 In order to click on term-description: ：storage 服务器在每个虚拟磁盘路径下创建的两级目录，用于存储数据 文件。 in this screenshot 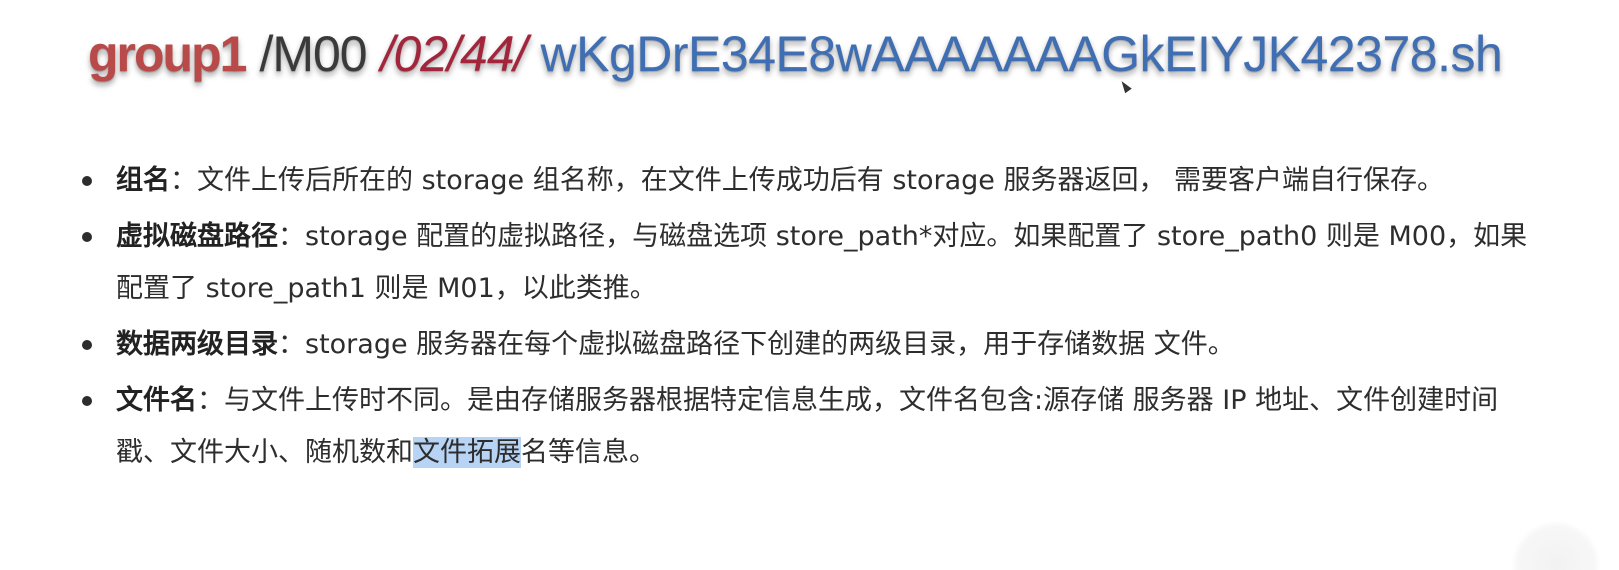, I will do `click(756, 344)`.